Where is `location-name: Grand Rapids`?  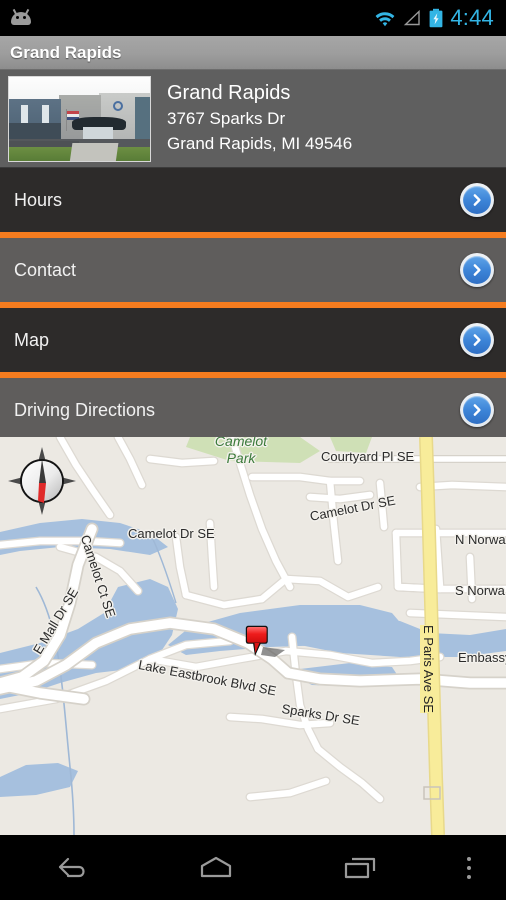
location-name: Grand Rapids is located at coordinates (229, 93).